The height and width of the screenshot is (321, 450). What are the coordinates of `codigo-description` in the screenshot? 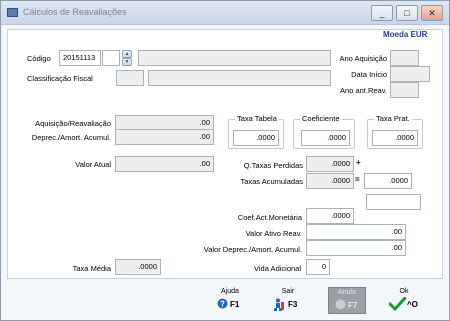 It's located at (234, 58).